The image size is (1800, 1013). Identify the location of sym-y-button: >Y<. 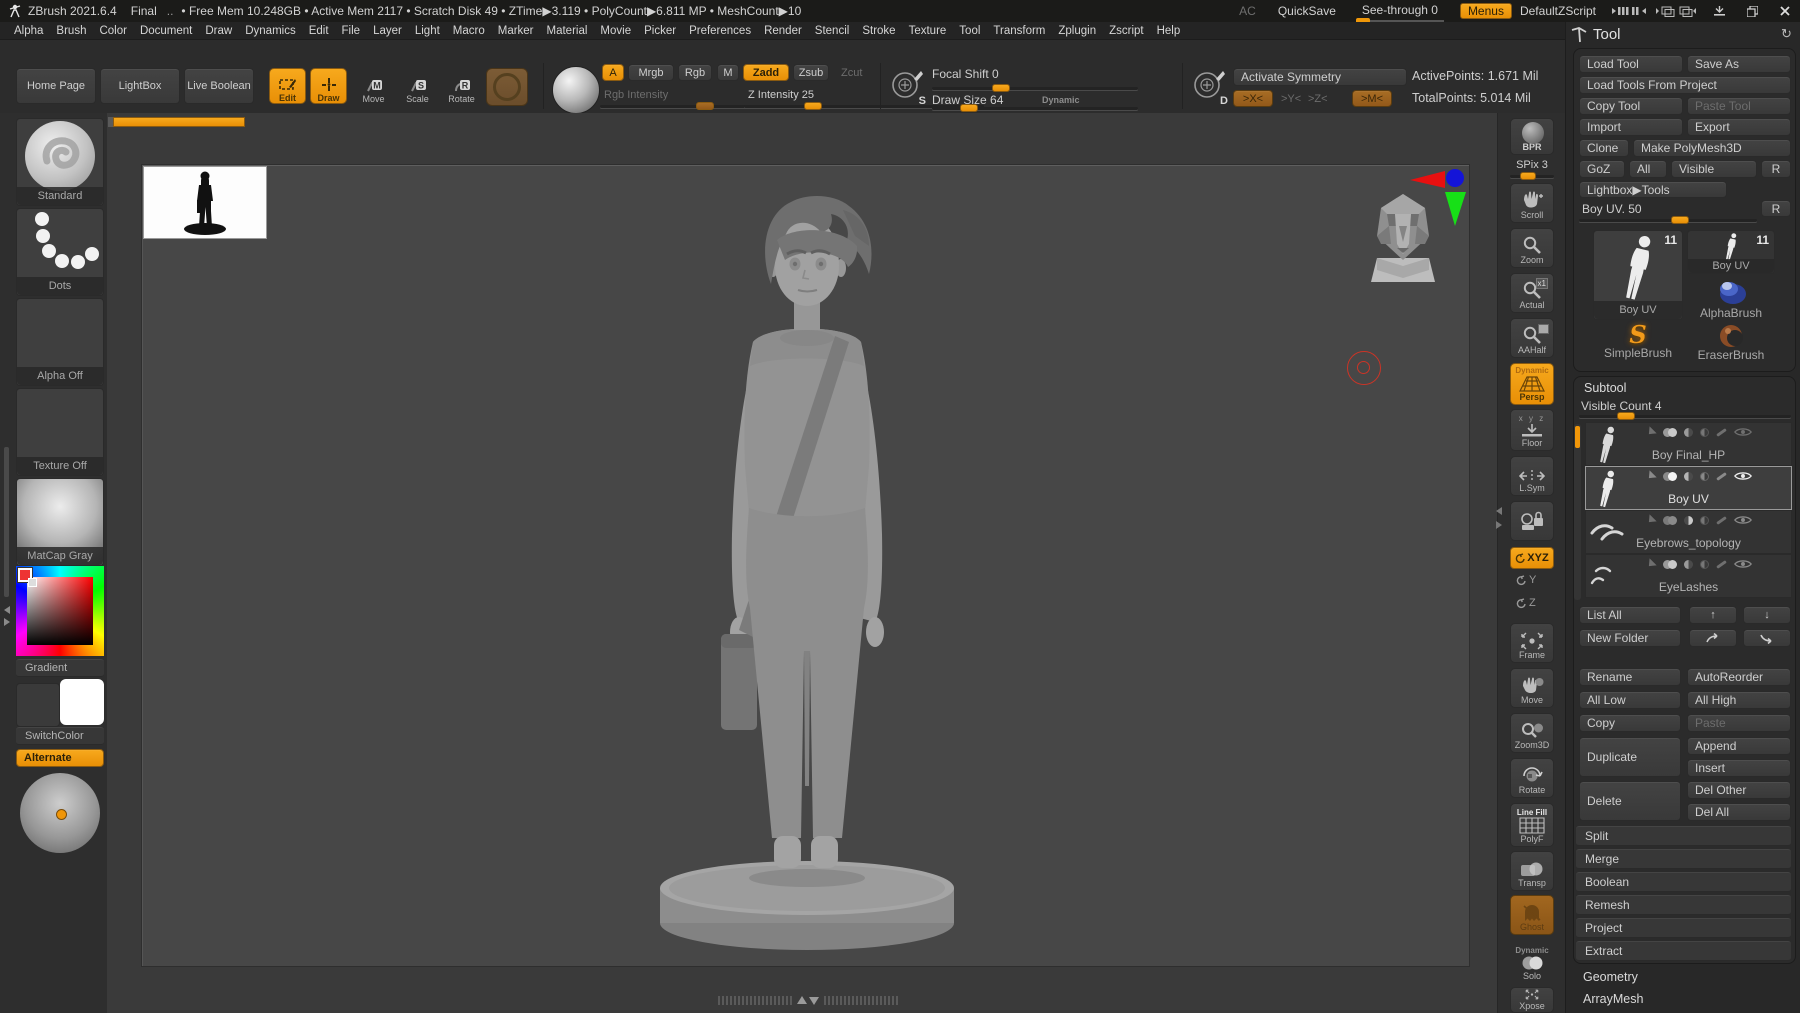
(1291, 99).